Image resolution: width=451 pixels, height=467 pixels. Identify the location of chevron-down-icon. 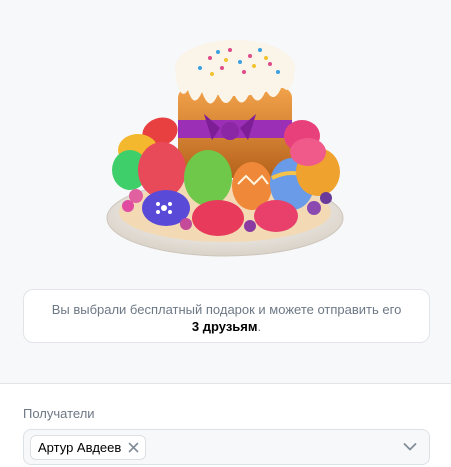
(410, 447).